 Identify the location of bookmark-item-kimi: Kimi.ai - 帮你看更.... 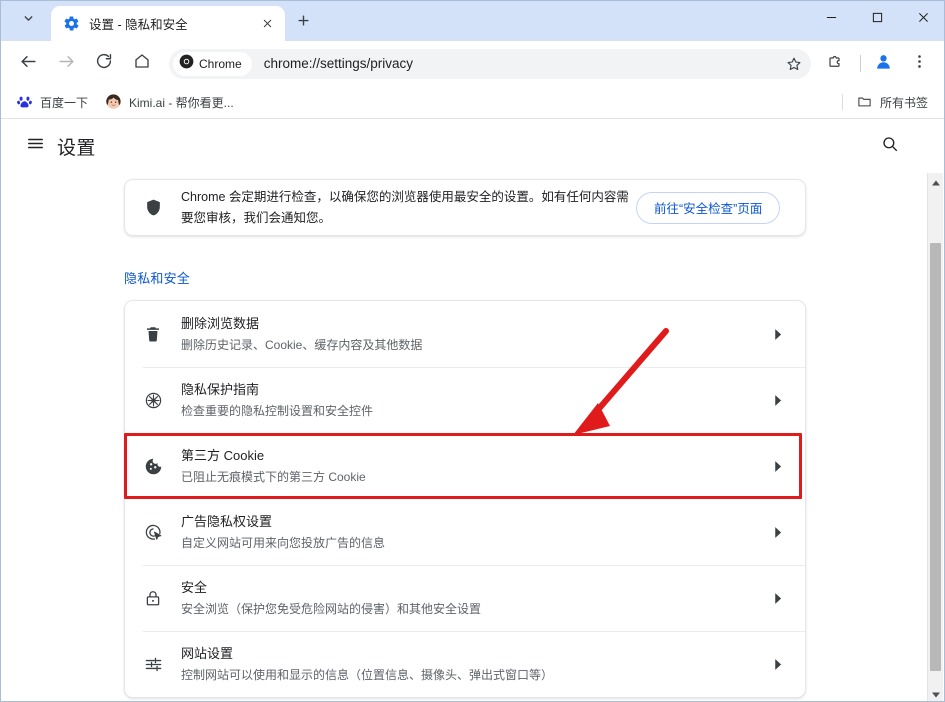
(170, 102).